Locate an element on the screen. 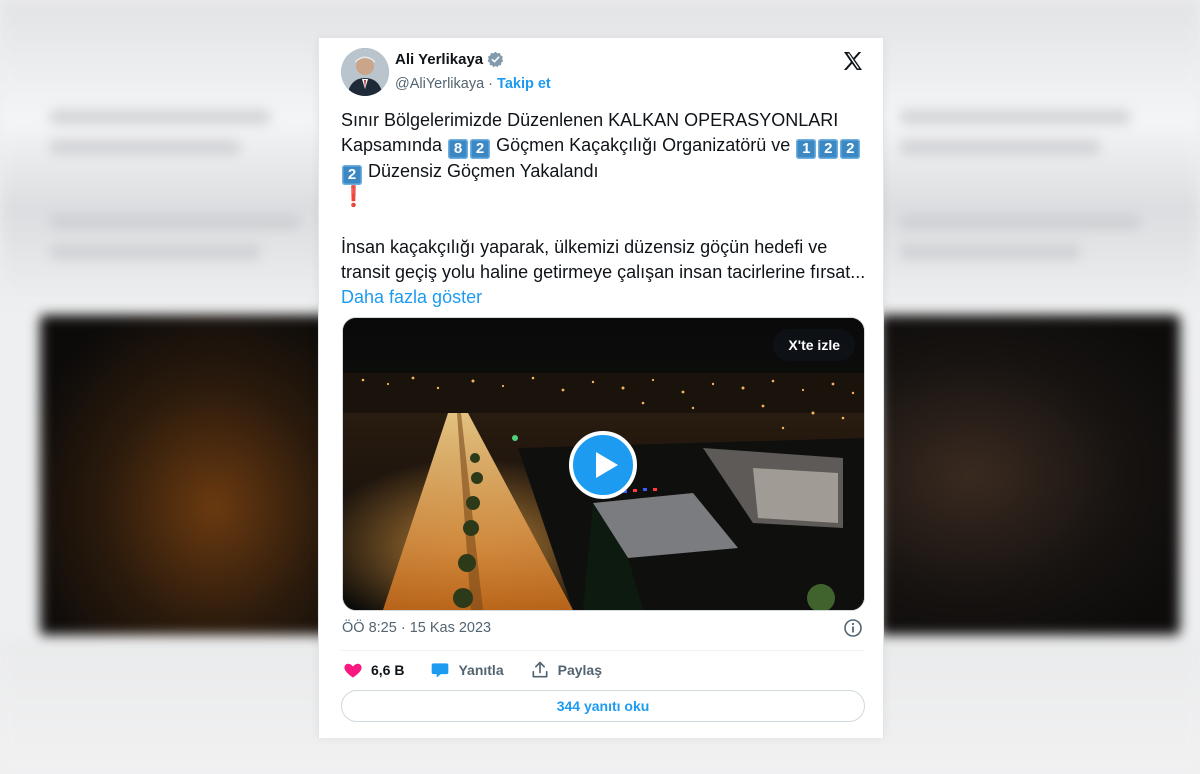 The image size is (1200, 774). play-icon is located at coordinates (603, 465).